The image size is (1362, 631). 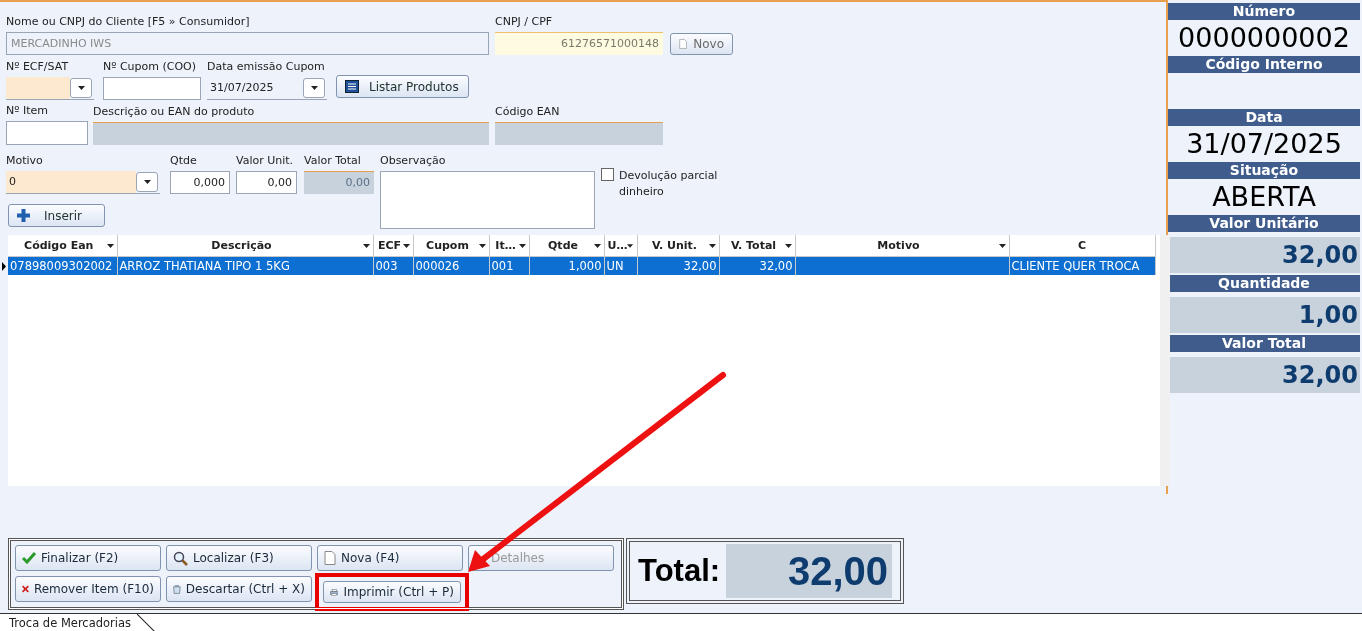 I want to click on column-header: Descrição, so click(x=245, y=246).